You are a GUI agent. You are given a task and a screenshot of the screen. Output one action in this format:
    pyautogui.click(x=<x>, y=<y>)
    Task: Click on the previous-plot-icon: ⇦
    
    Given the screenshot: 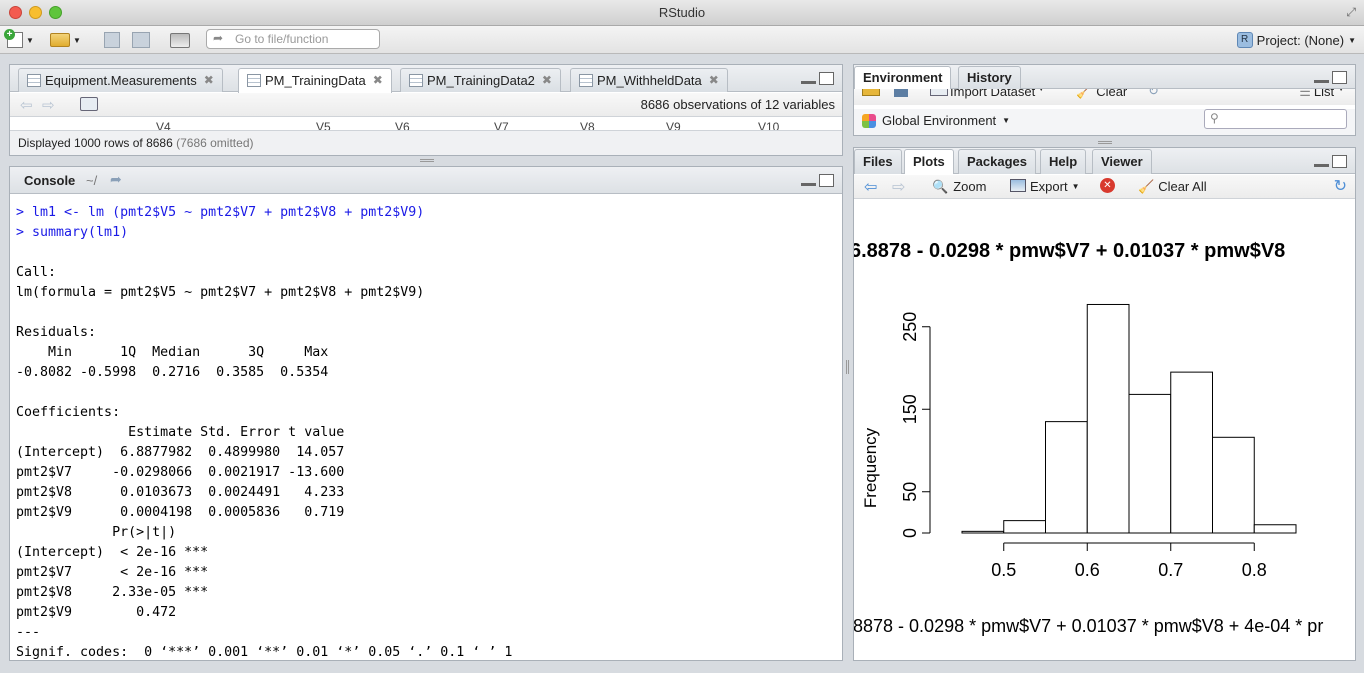 What is the action you would take?
    pyautogui.click(x=870, y=187)
    